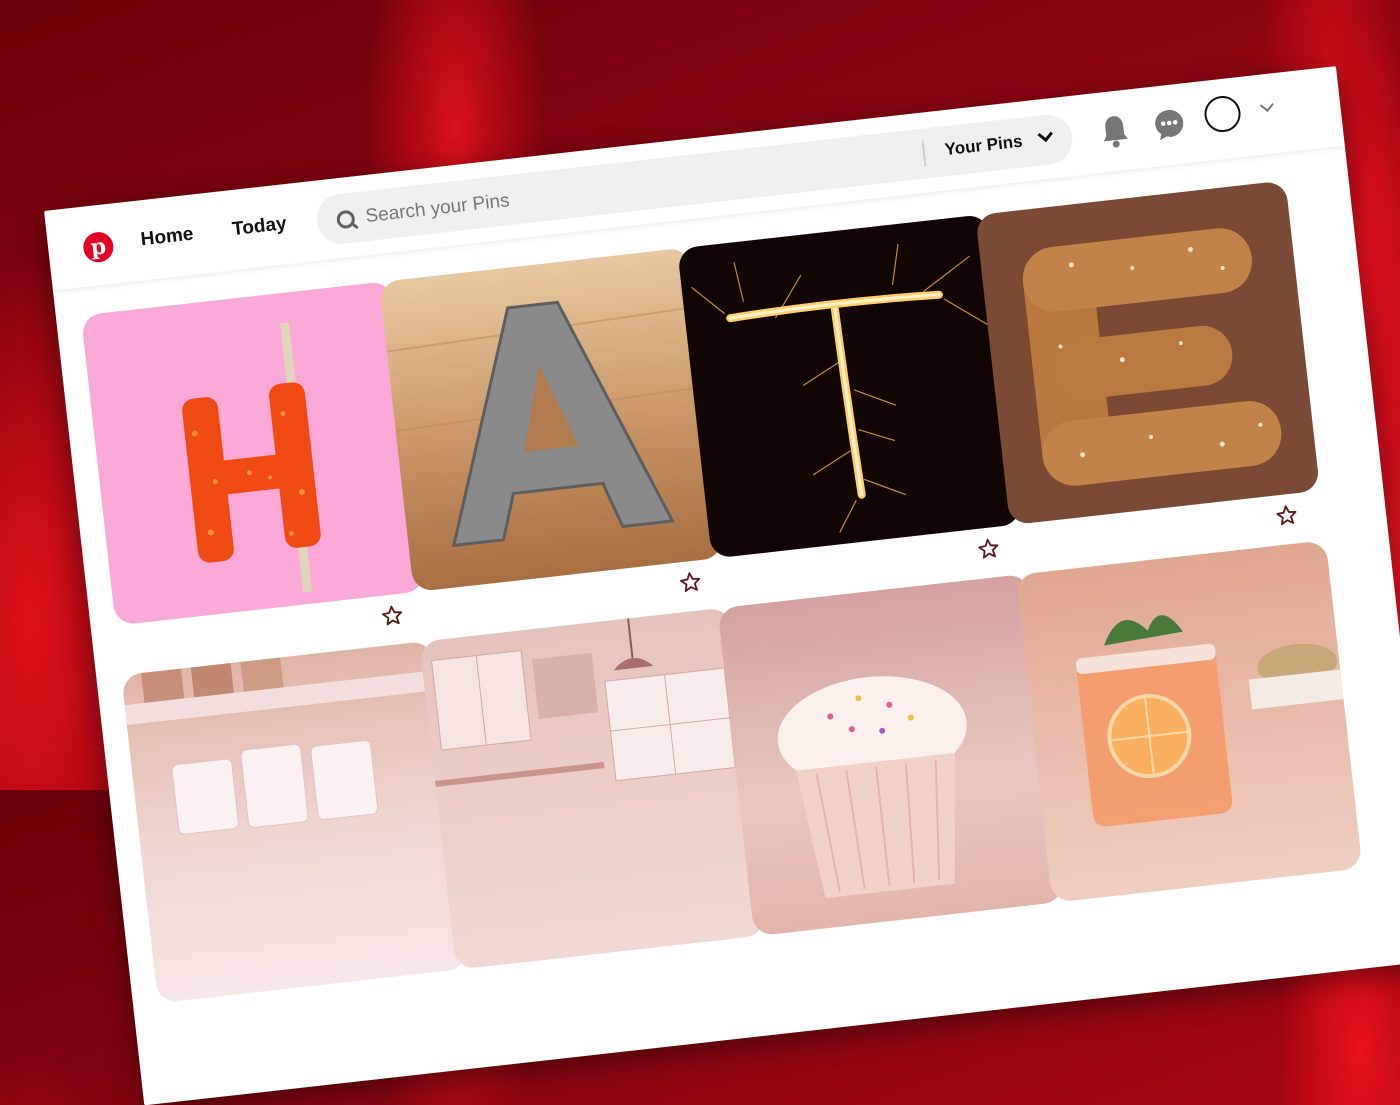  Describe the element at coordinates (1152, 357) in the screenshot. I see `bread-letter-image` at that location.